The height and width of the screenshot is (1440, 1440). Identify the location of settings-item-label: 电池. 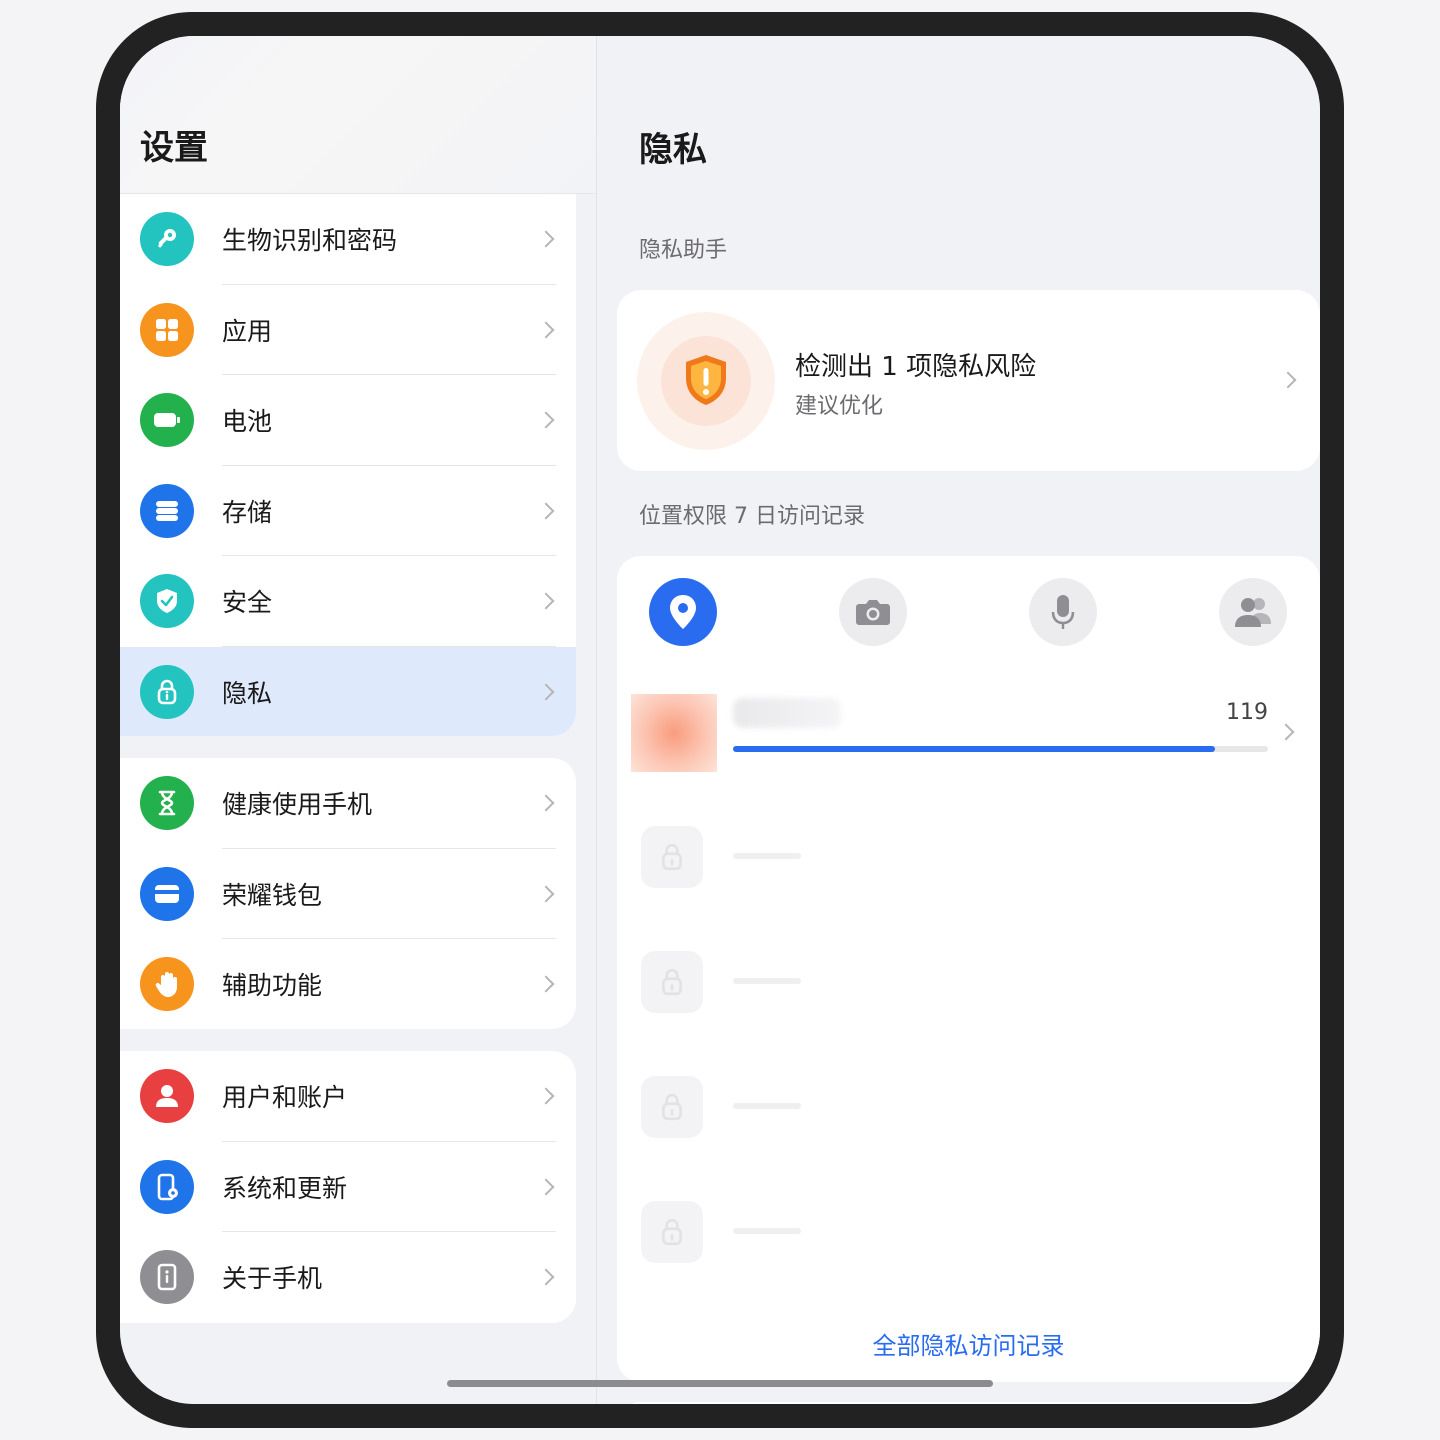
(247, 422).